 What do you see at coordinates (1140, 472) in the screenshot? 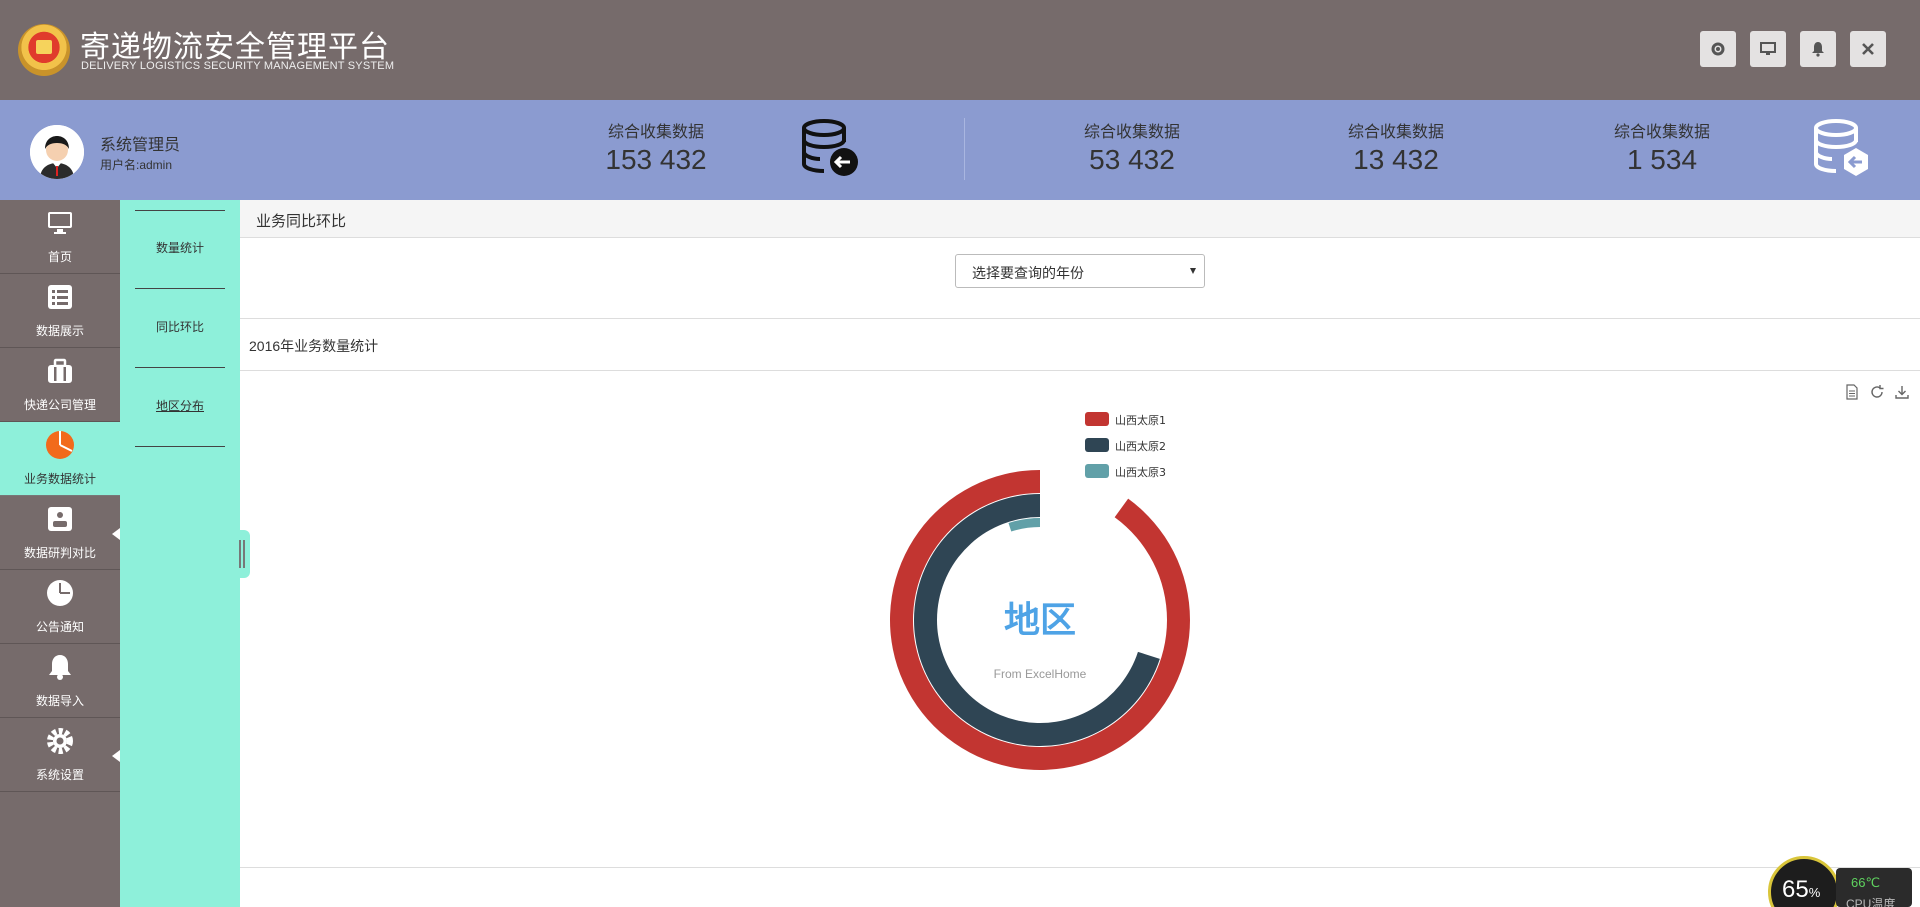
I see `legend-label: 山西太原3` at bounding box center [1140, 472].